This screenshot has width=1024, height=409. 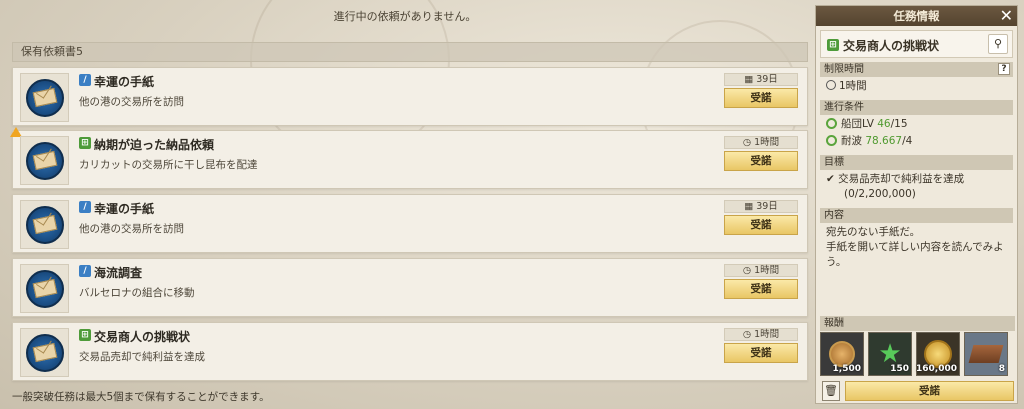 I want to click on goal-row: ✔ 交易品売却で純利益を達成 (0/2,200,000), so click(x=916, y=187).